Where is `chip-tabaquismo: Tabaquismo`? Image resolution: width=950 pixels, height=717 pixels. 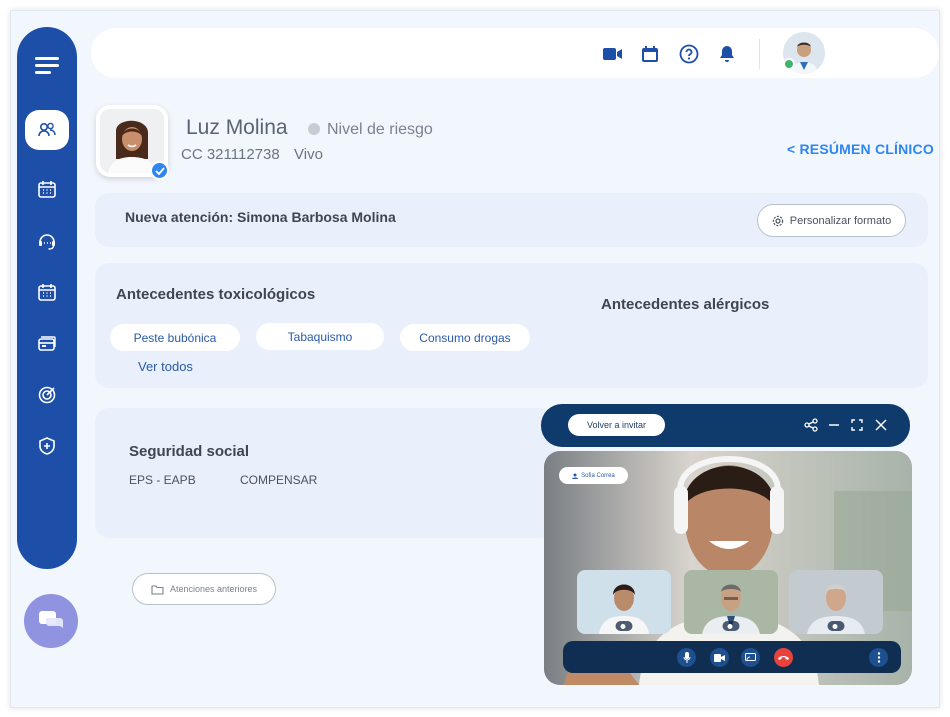 chip-tabaquismo: Tabaquismo is located at coordinates (320, 336).